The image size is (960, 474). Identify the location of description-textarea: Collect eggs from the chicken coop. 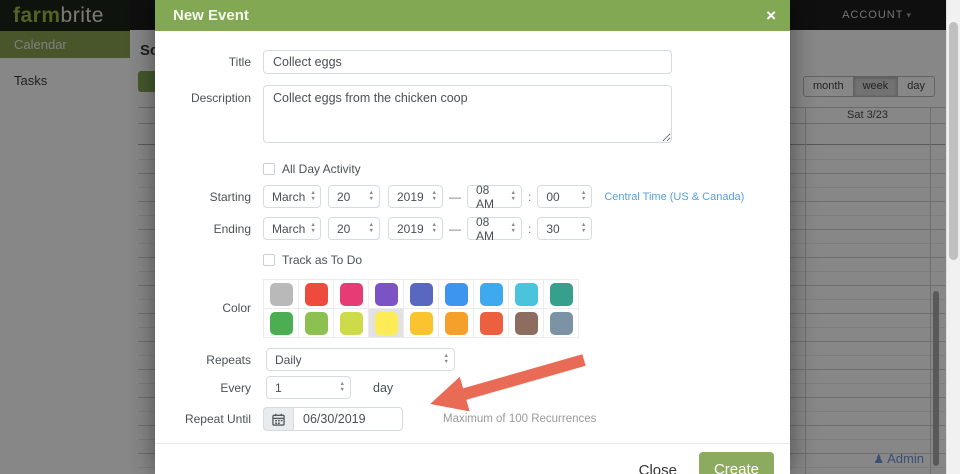
(467, 114).